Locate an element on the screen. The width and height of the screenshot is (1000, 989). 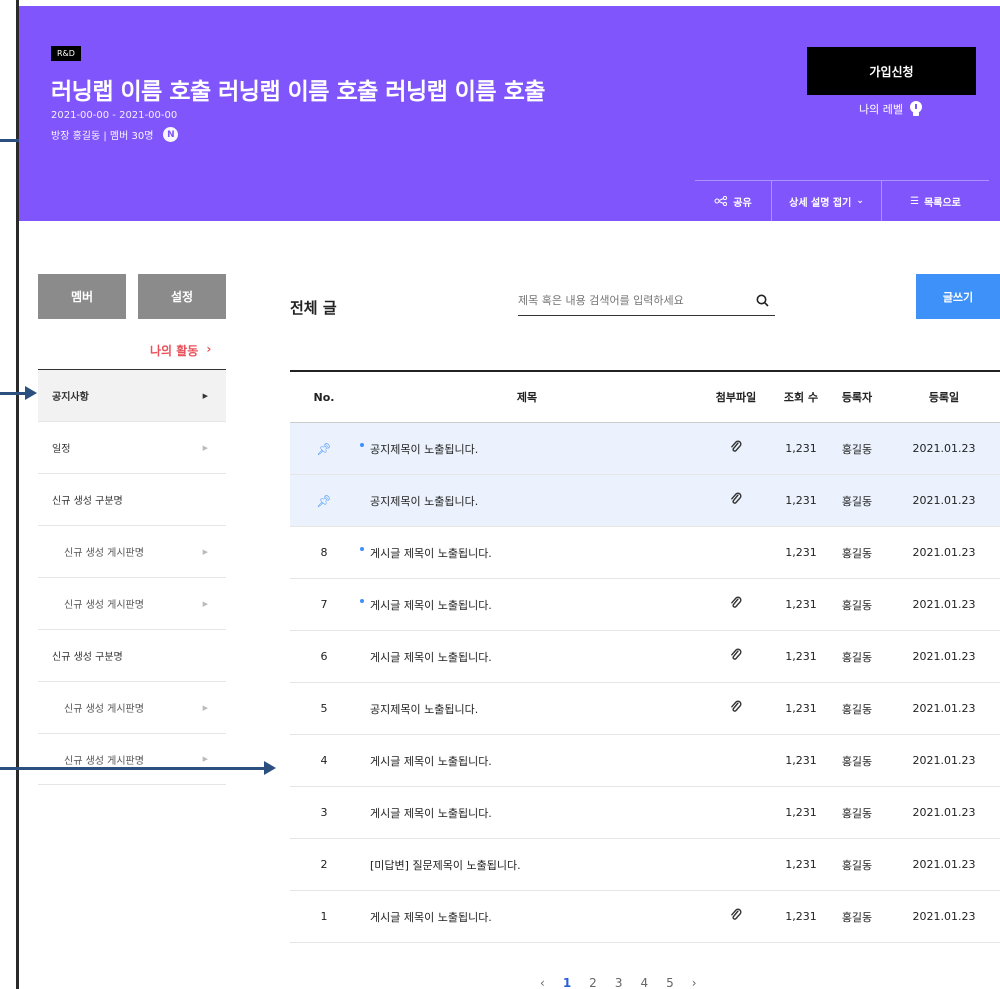
page-2: 2 is located at coordinates (593, 982).